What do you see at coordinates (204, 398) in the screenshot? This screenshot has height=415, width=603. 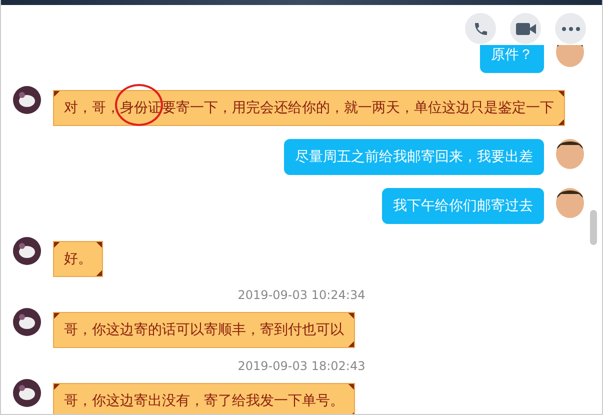 I see `message-bubble: 哥，你这边寄出没有，寄了给我发一下单号。` at bounding box center [204, 398].